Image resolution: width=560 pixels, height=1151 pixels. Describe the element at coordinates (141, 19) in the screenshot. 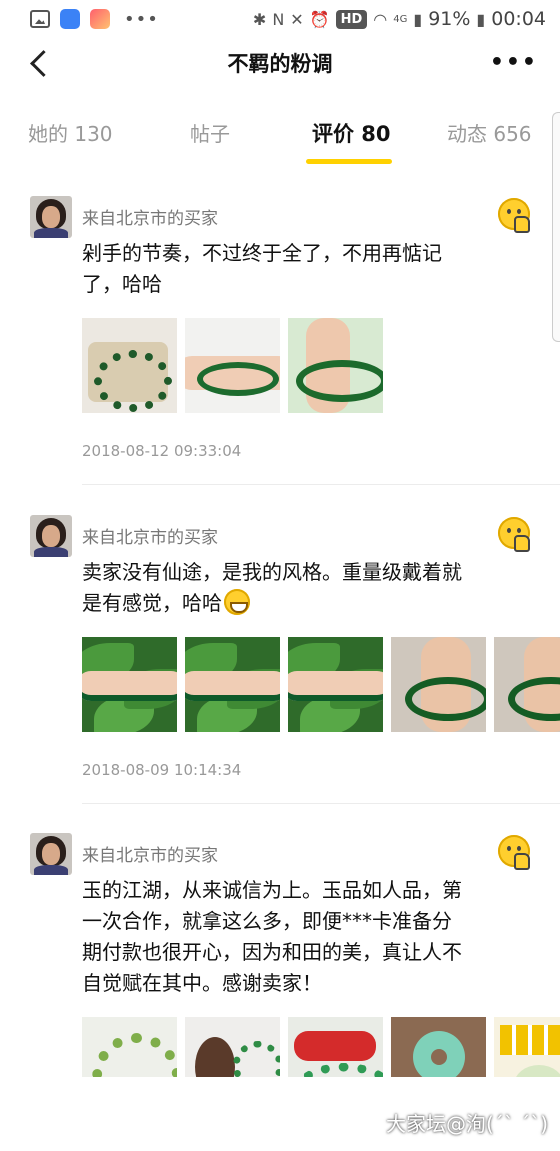

I see `more-notifications-icon: •••` at that location.